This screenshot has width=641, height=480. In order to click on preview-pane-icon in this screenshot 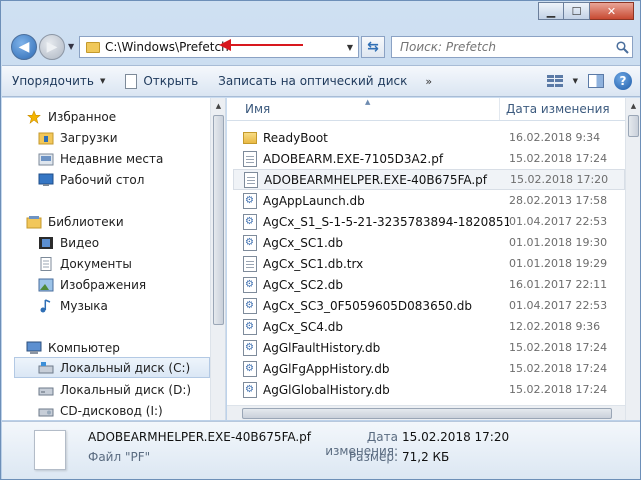, I will do `click(596, 81)`.